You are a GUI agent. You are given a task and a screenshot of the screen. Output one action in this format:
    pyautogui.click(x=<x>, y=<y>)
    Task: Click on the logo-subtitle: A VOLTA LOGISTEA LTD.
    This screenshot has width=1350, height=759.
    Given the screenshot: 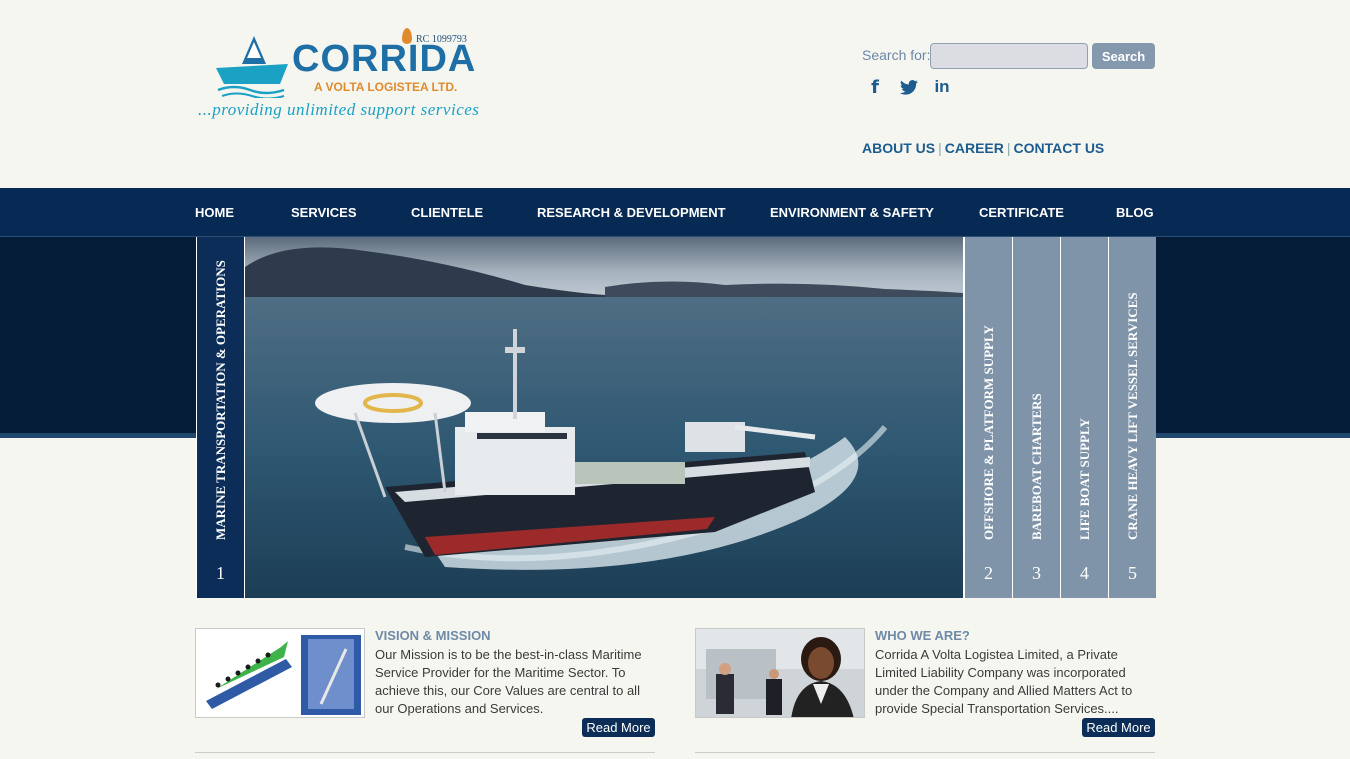 What is the action you would take?
    pyautogui.click(x=386, y=87)
    